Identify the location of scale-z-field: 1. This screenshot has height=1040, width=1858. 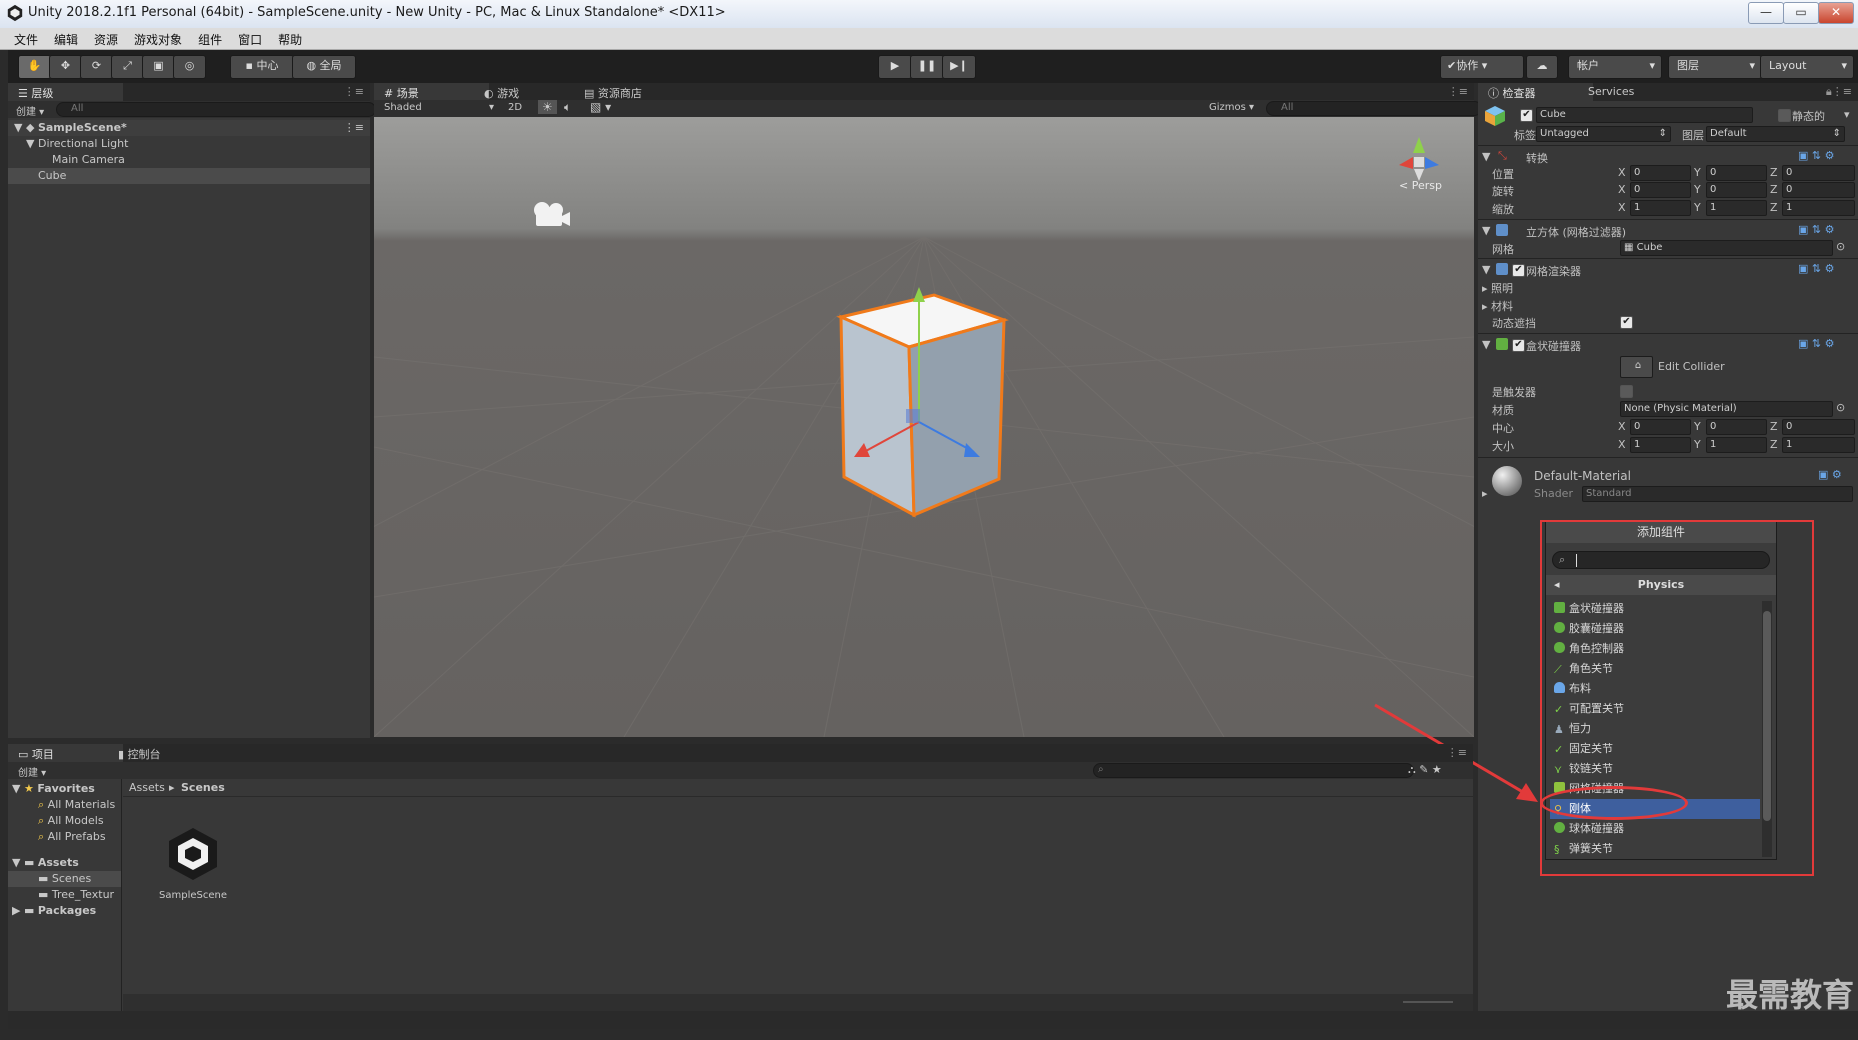
(1818, 208).